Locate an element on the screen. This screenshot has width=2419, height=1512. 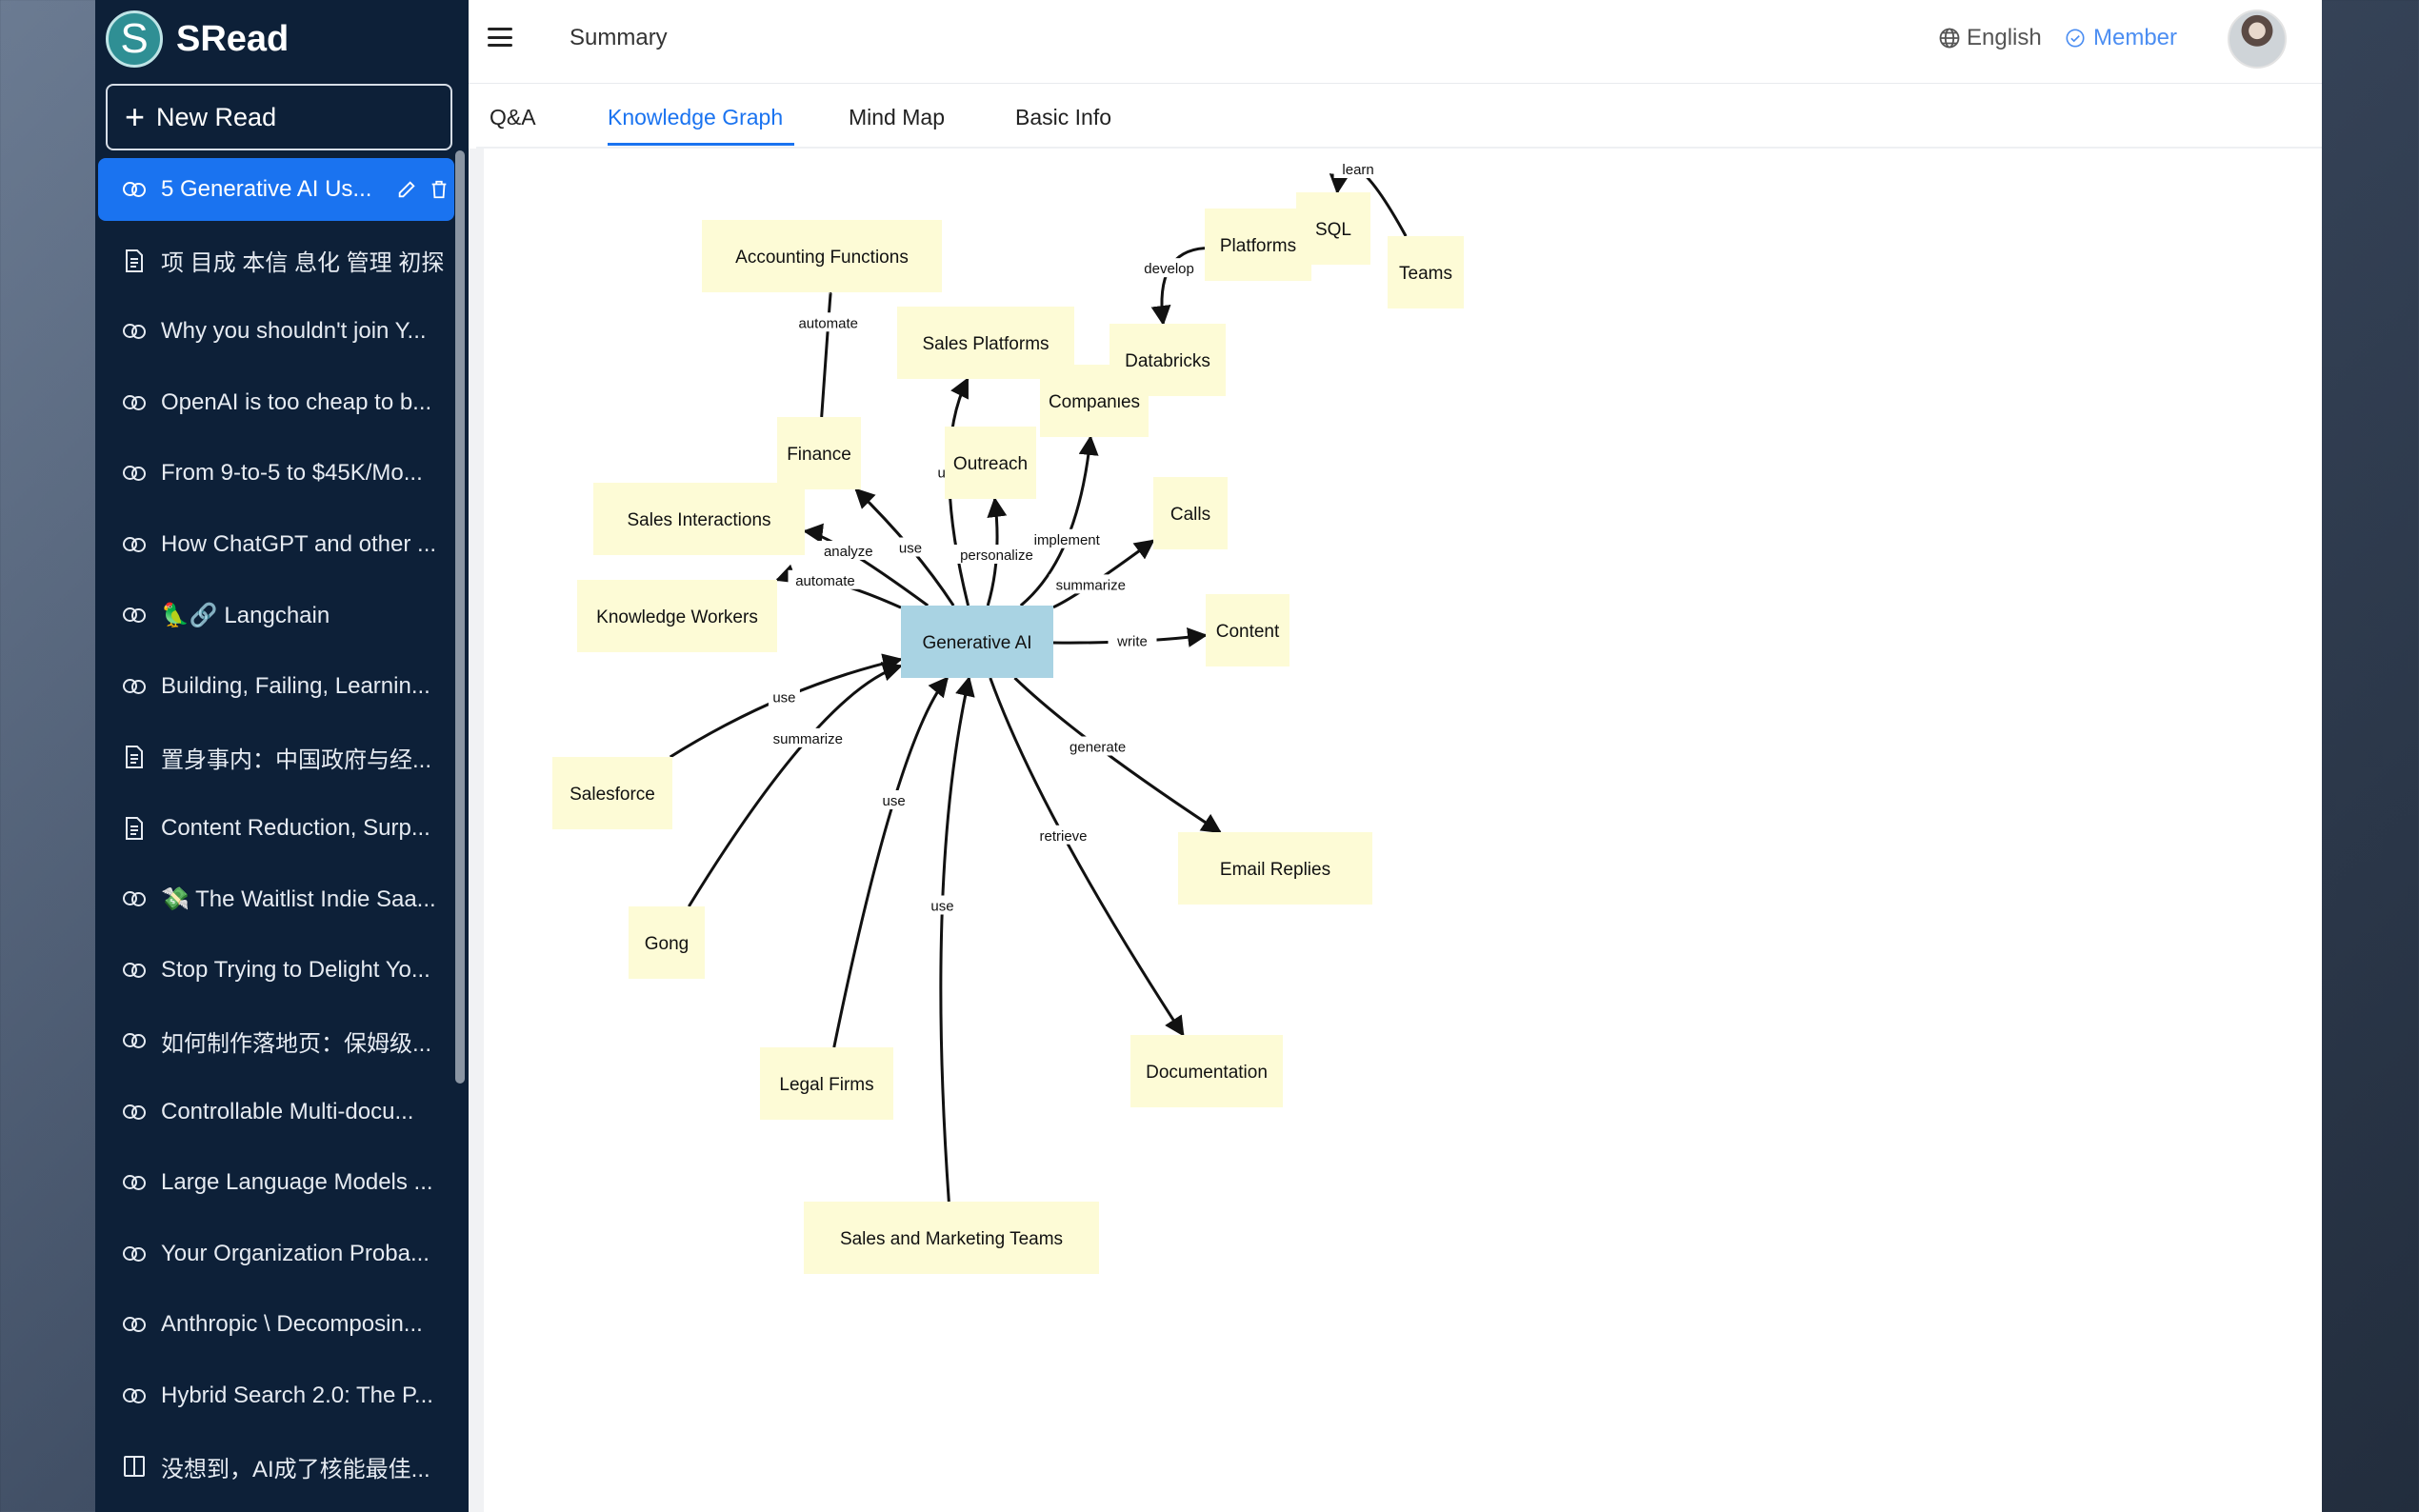
tab-qa: Q&A is located at coordinates (513, 117).